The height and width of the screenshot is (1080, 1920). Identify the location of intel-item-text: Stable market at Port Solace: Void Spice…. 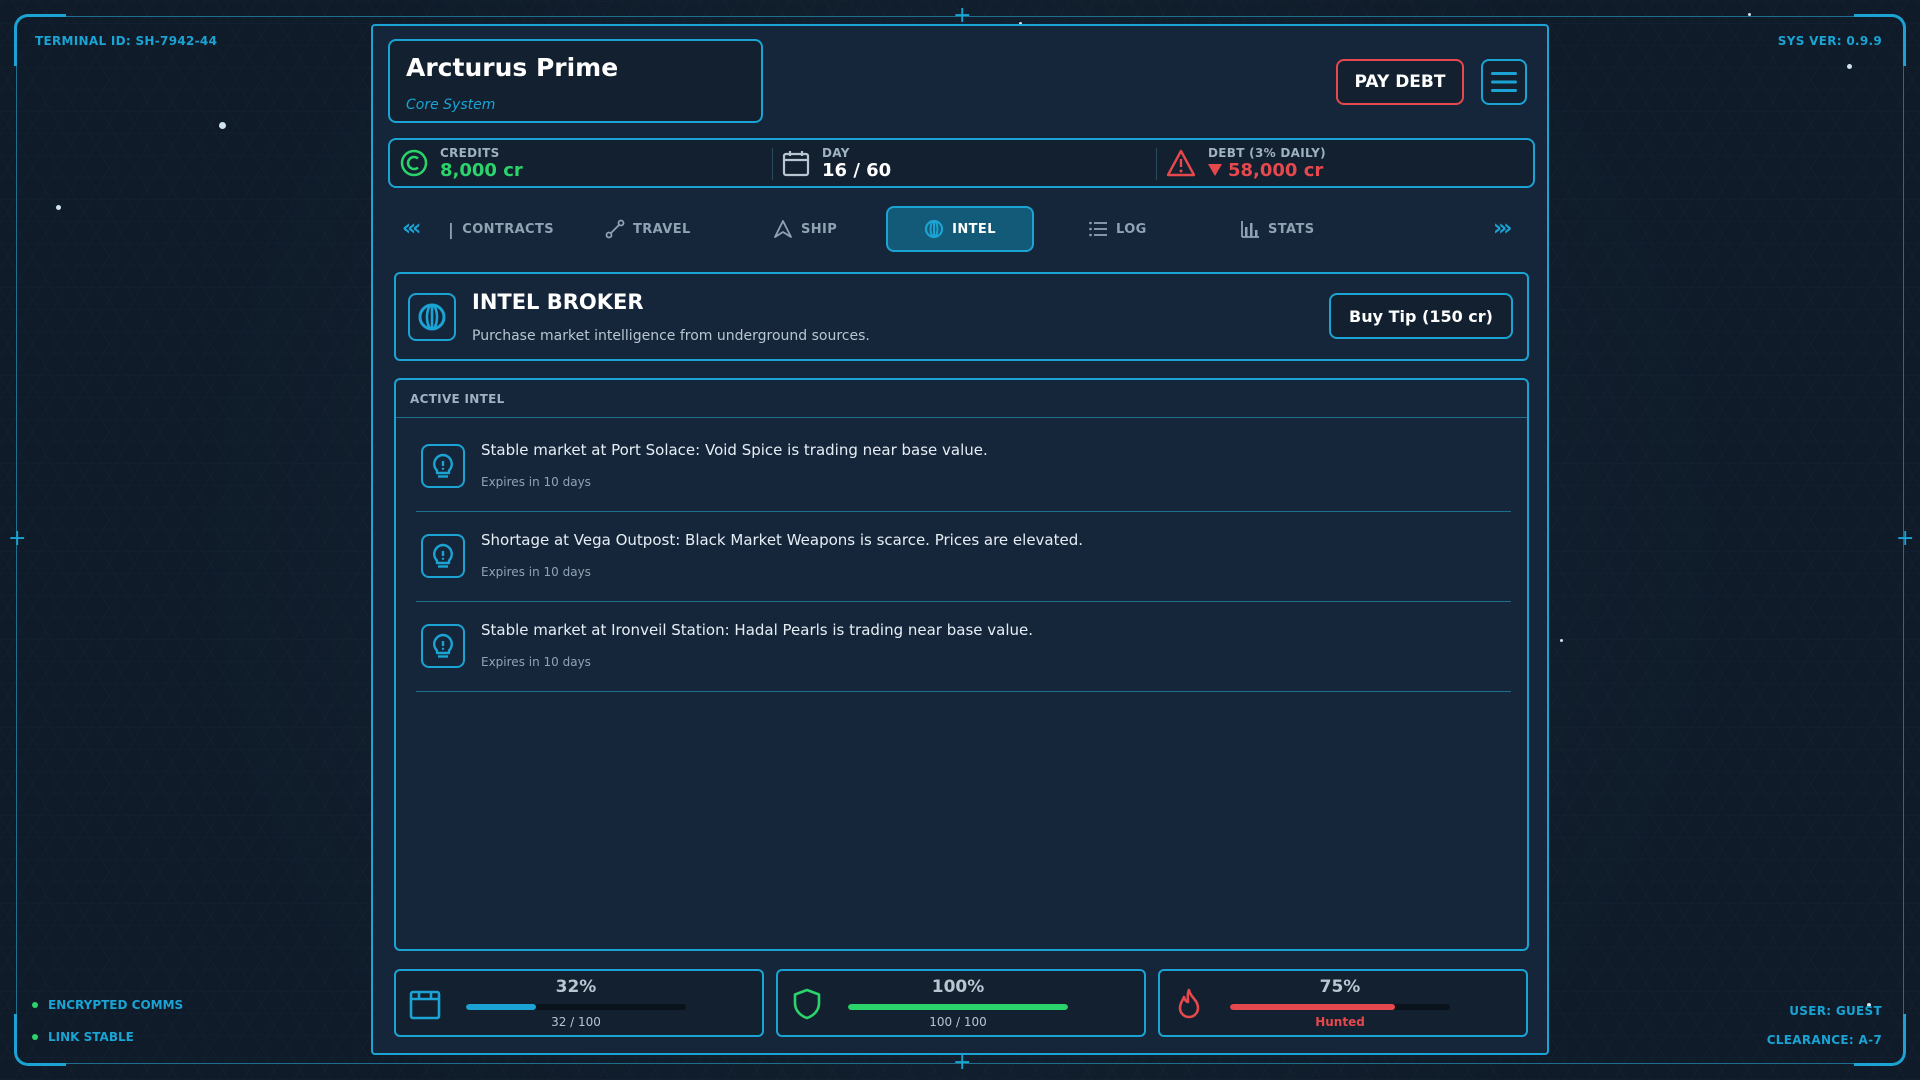
(734, 450).